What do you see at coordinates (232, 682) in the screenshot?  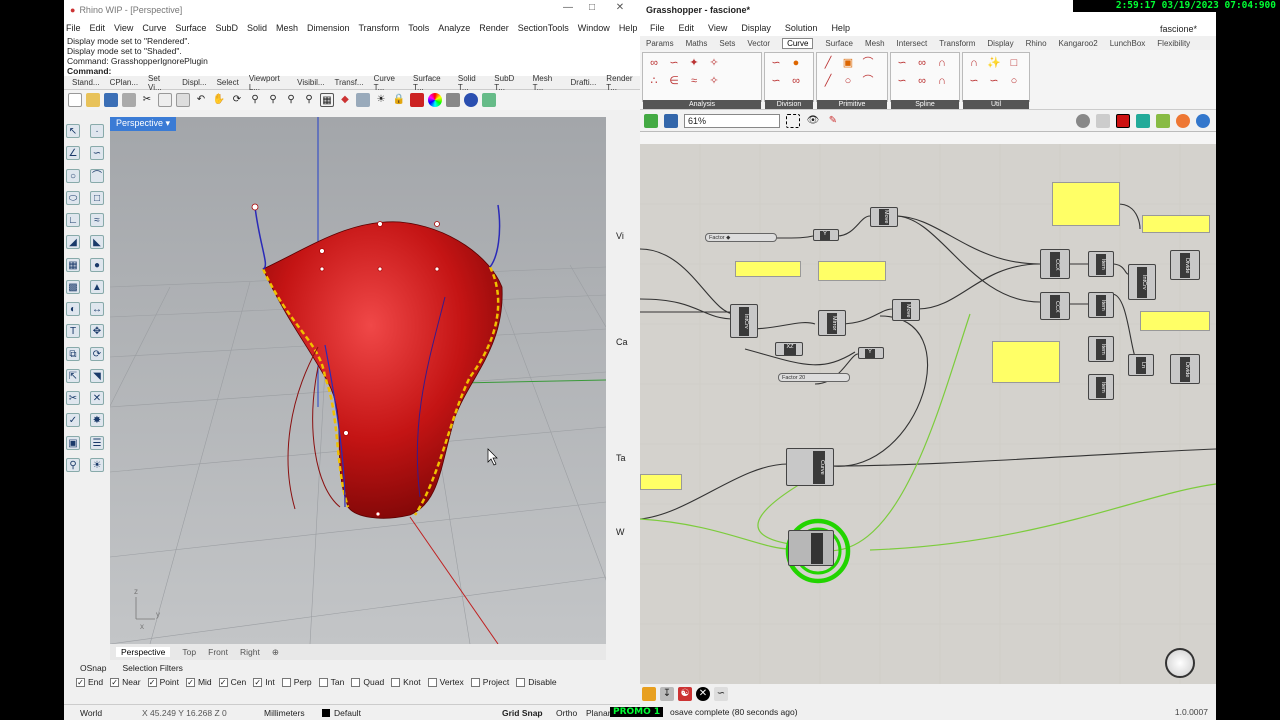 I see `osnap-cen: ✓ Cen` at bounding box center [232, 682].